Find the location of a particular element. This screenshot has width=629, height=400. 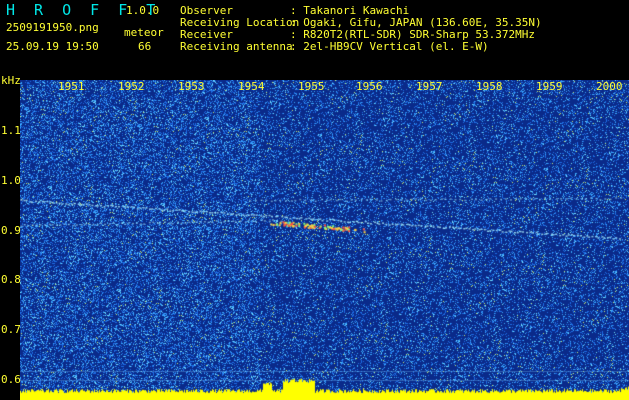

app-version: 1.0.0 is located at coordinates (143, 10).